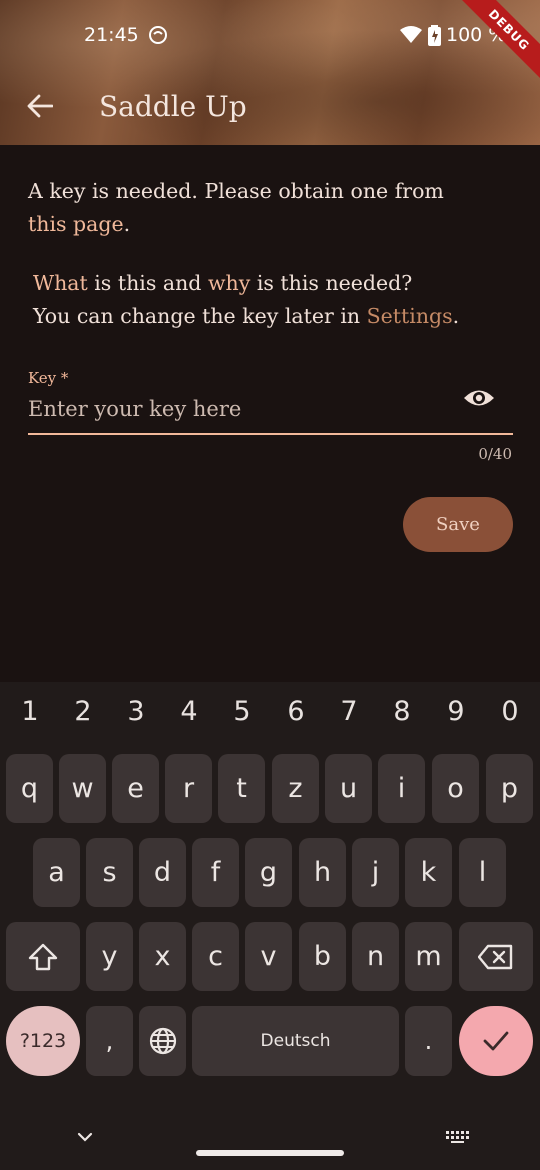 The width and height of the screenshot is (540, 1170). Describe the element at coordinates (296, 711) in the screenshot. I see `key-6: 6` at that location.